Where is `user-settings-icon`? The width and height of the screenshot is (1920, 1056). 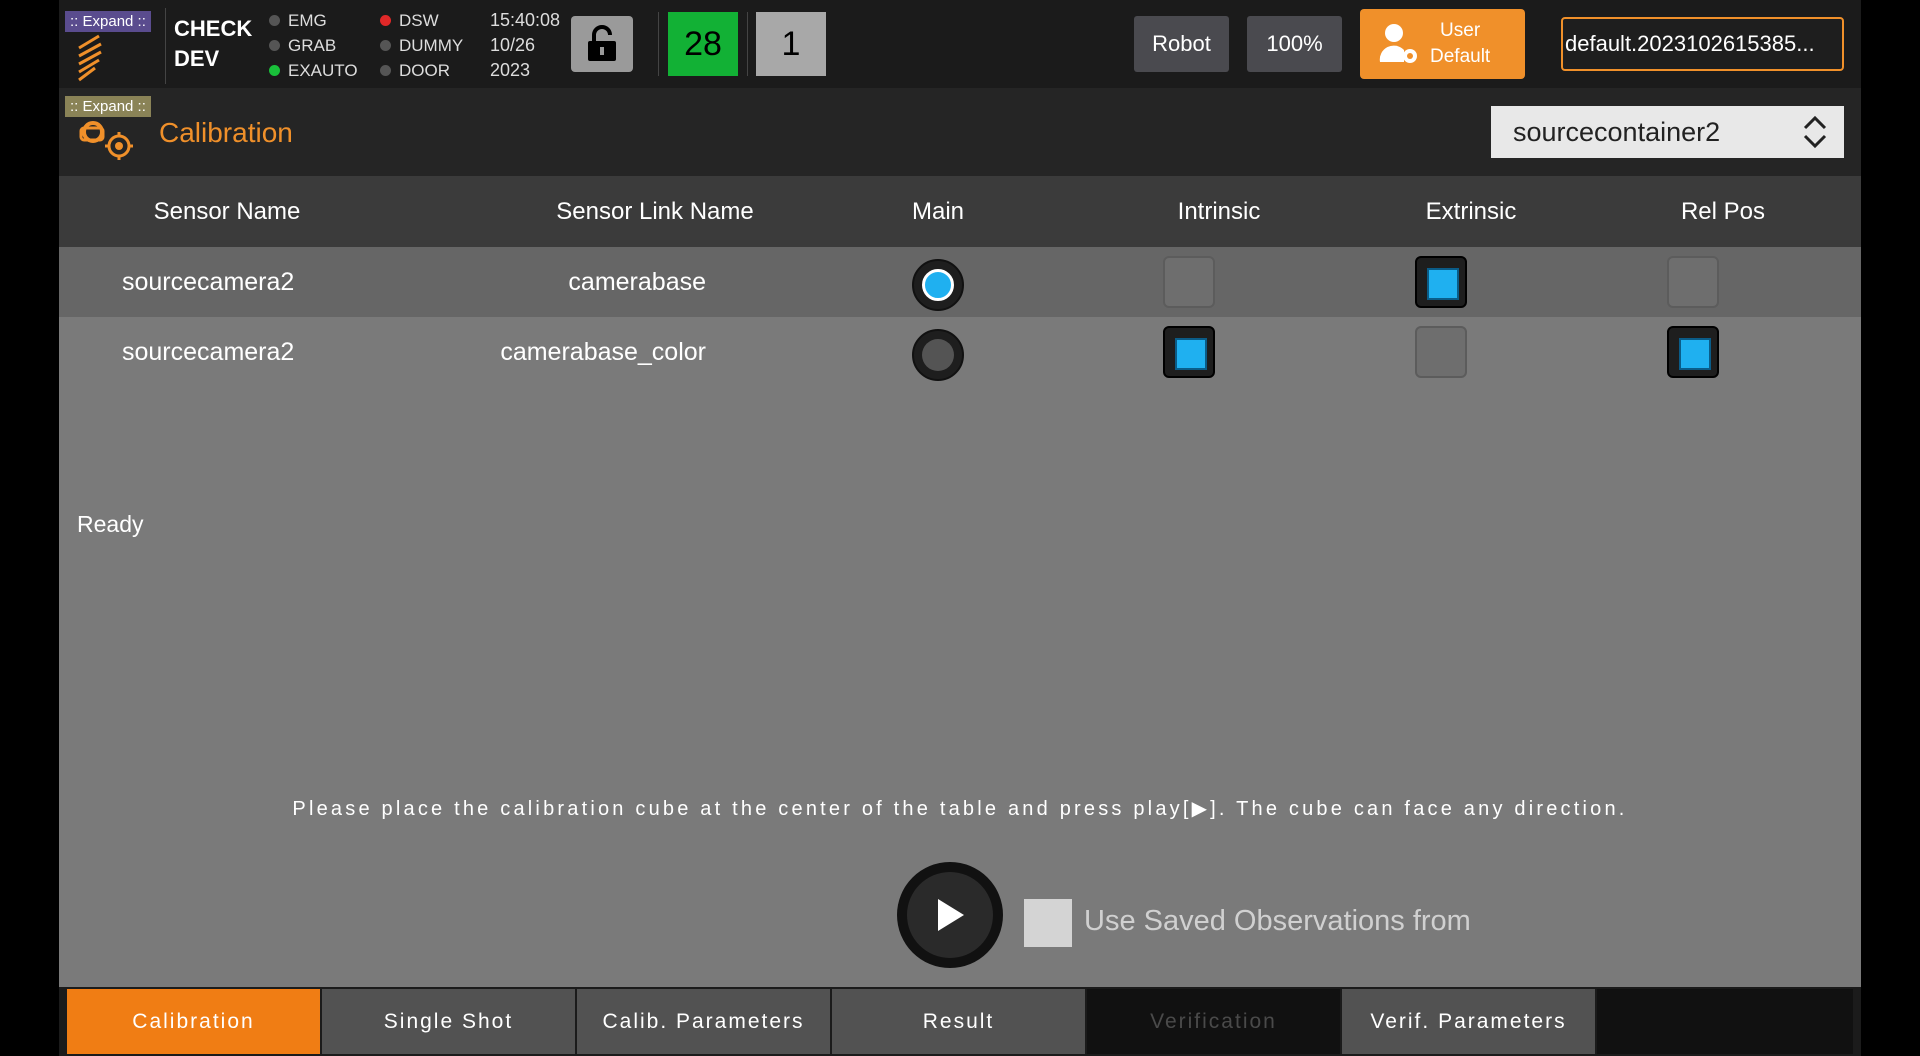
user-settings-icon is located at coordinates (1398, 43).